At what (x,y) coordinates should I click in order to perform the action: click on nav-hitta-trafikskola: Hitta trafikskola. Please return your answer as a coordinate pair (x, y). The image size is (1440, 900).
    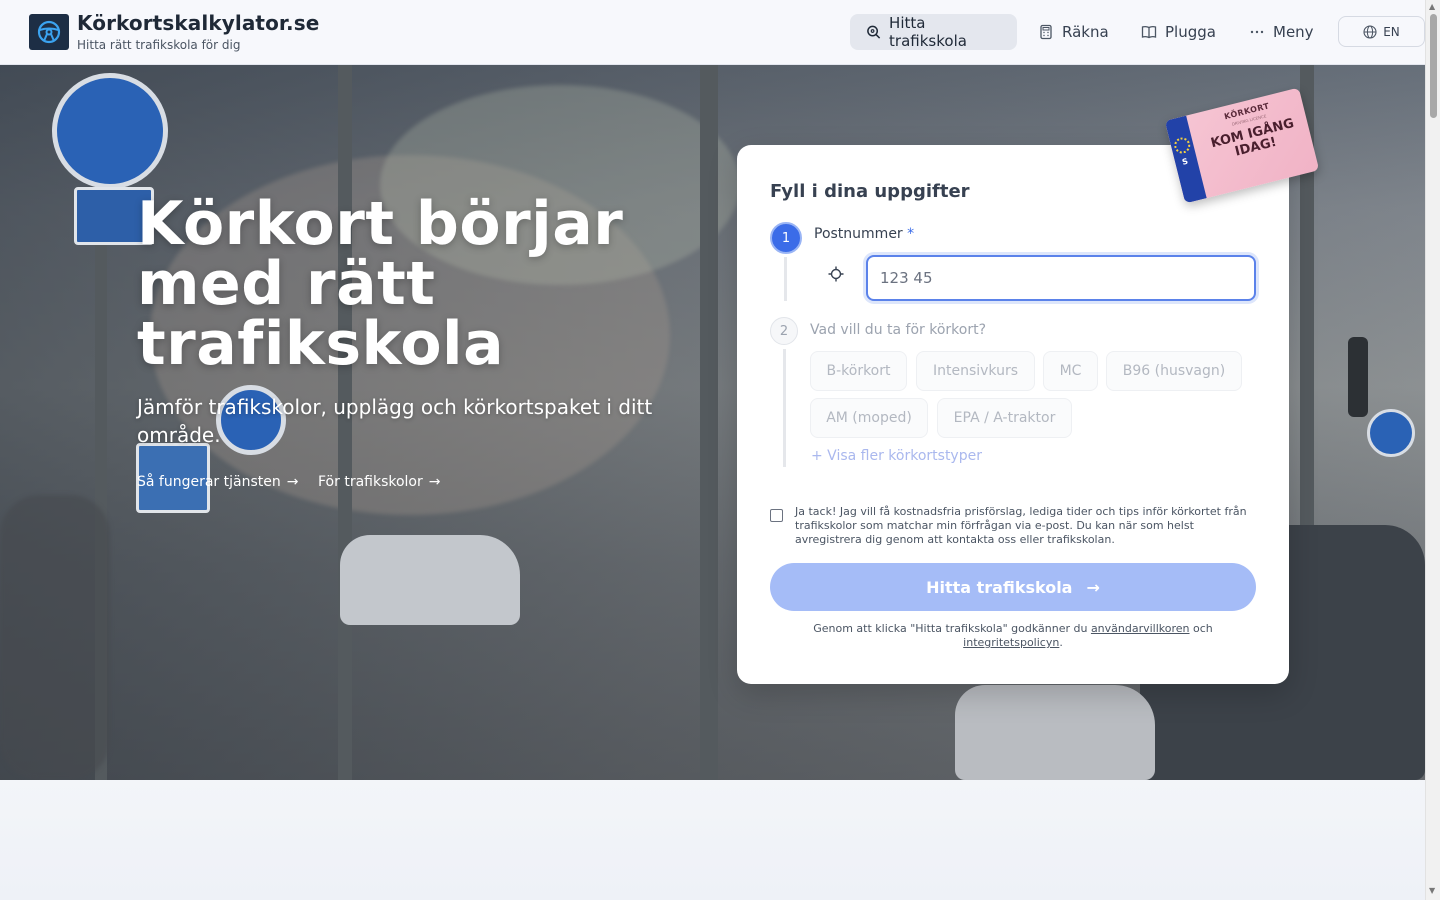
    Looking at the image, I should click on (933, 32).